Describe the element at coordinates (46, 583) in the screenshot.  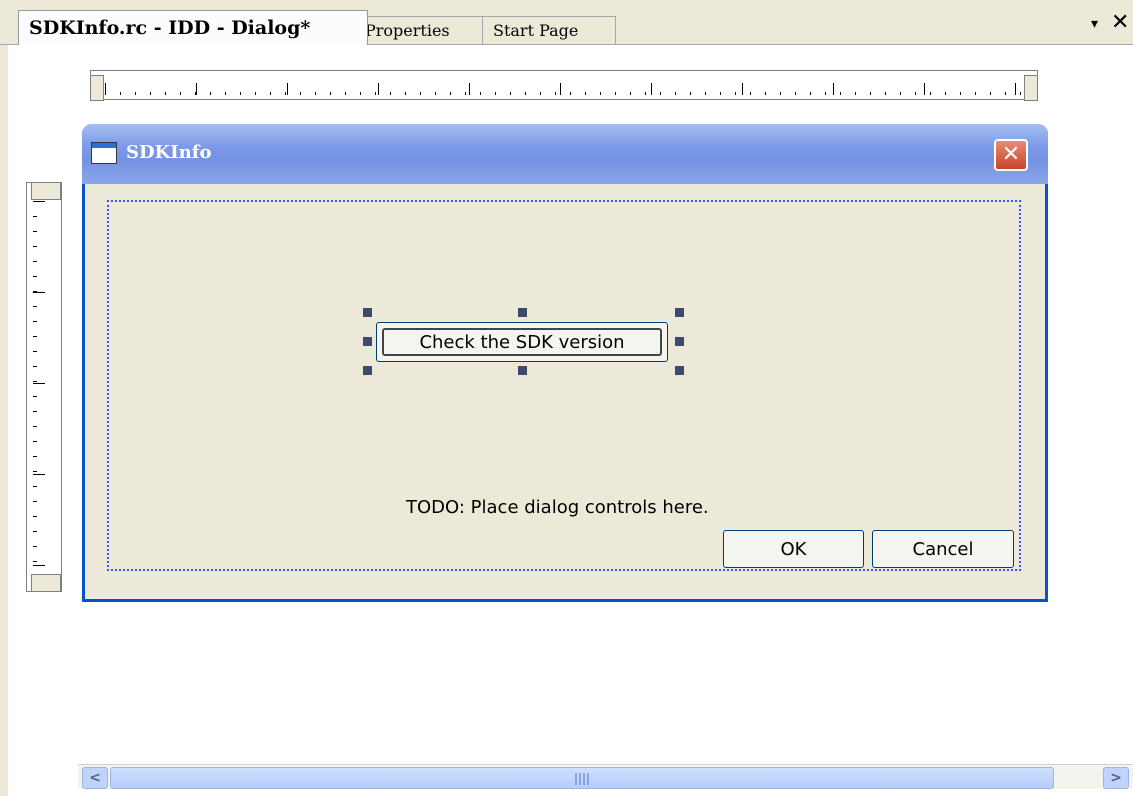
I see `ruler-bottom-cap` at that location.